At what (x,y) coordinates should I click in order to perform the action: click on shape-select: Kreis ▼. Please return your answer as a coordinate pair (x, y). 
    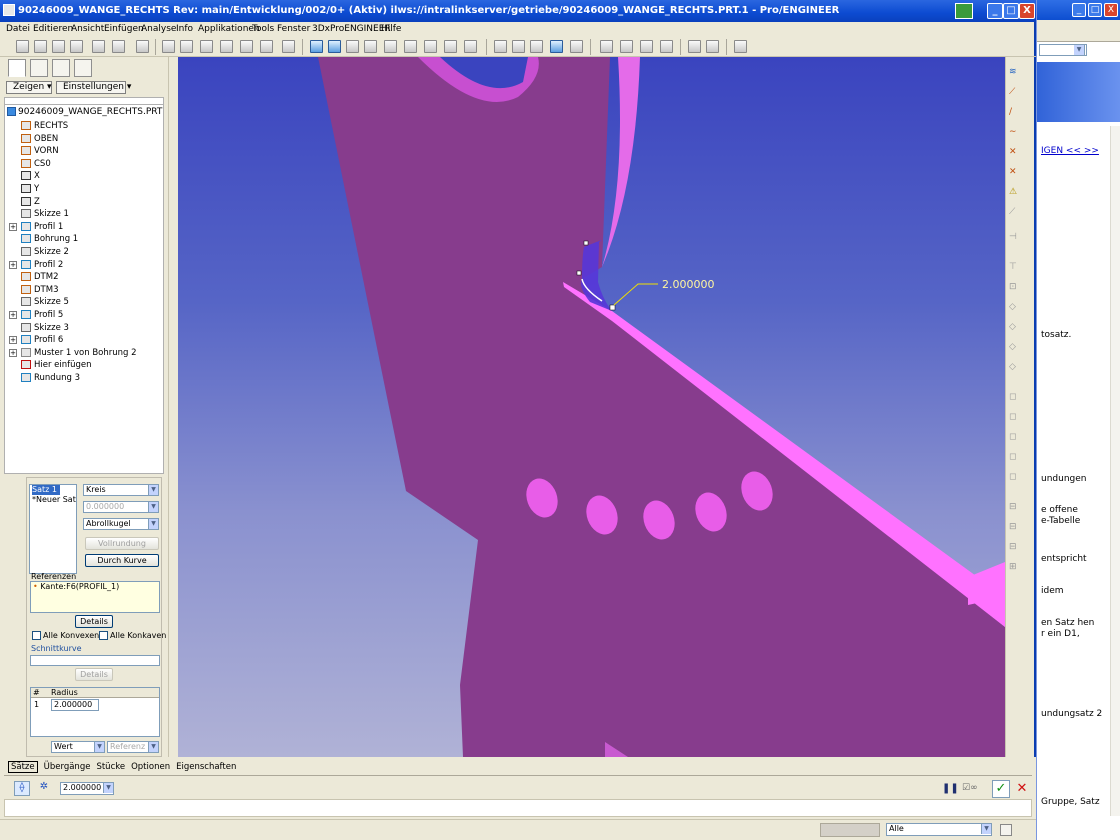
    Looking at the image, I should click on (121, 490).